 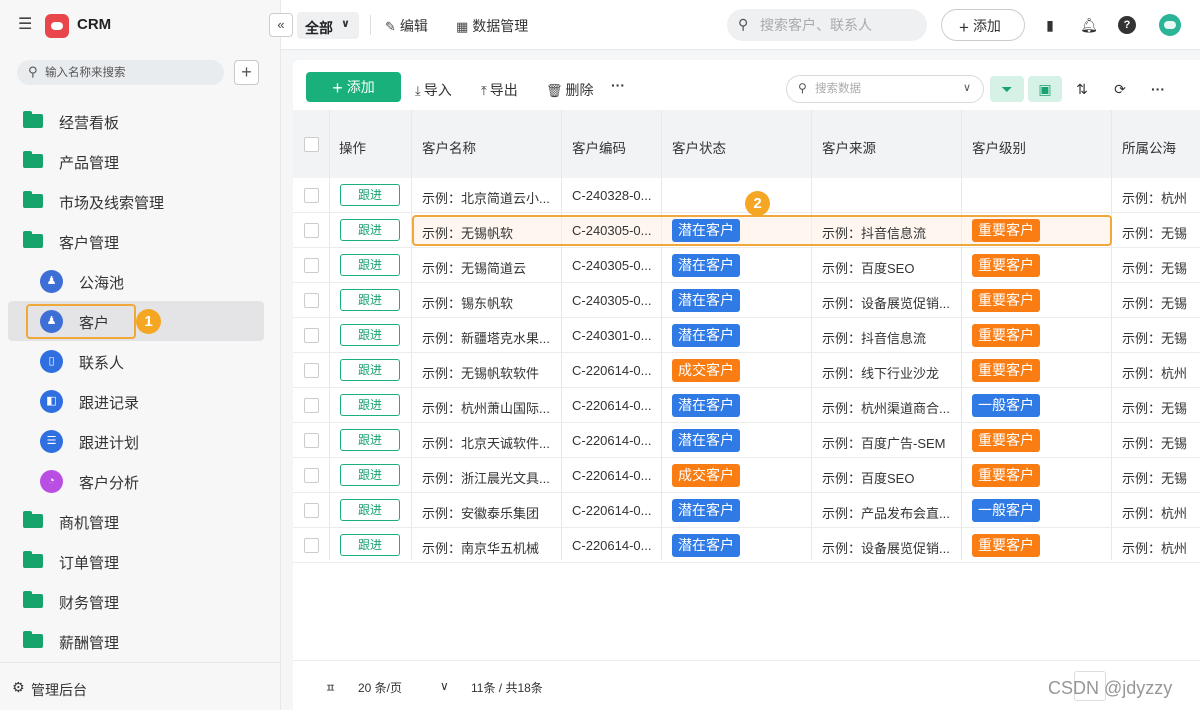 What do you see at coordinates (140, 161) in the screenshot?
I see `sidebar-item-2: 产品管理` at bounding box center [140, 161].